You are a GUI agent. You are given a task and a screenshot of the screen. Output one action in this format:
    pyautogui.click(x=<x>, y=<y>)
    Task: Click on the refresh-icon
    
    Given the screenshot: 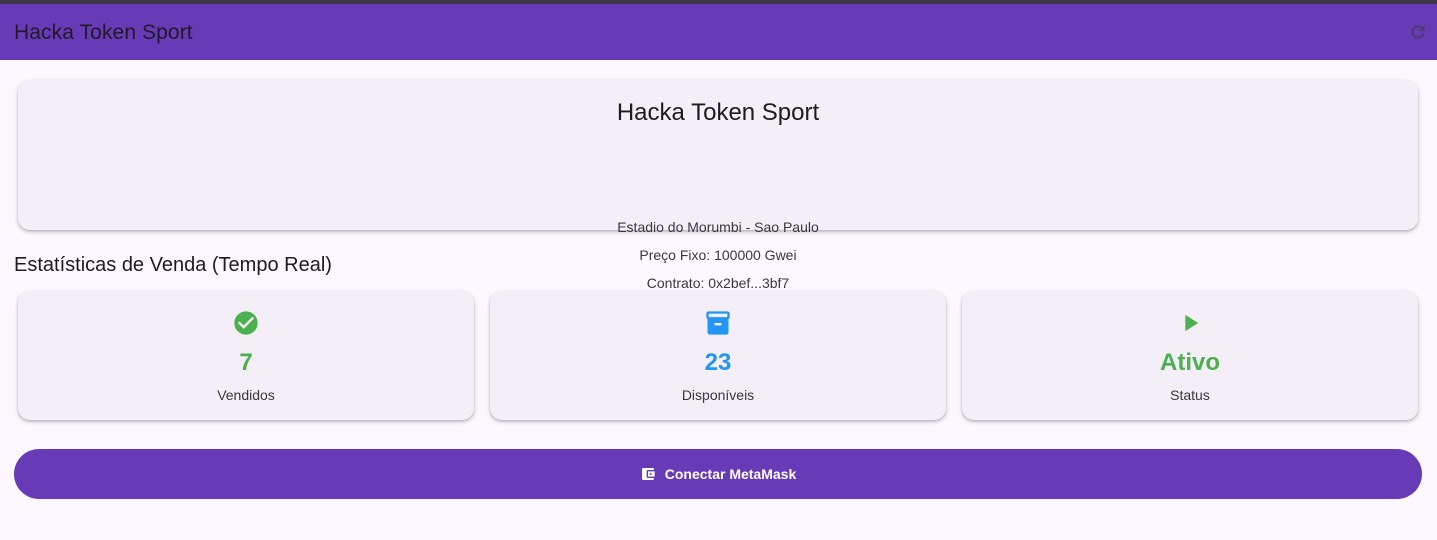 What is the action you would take?
    pyautogui.click(x=1418, y=32)
    